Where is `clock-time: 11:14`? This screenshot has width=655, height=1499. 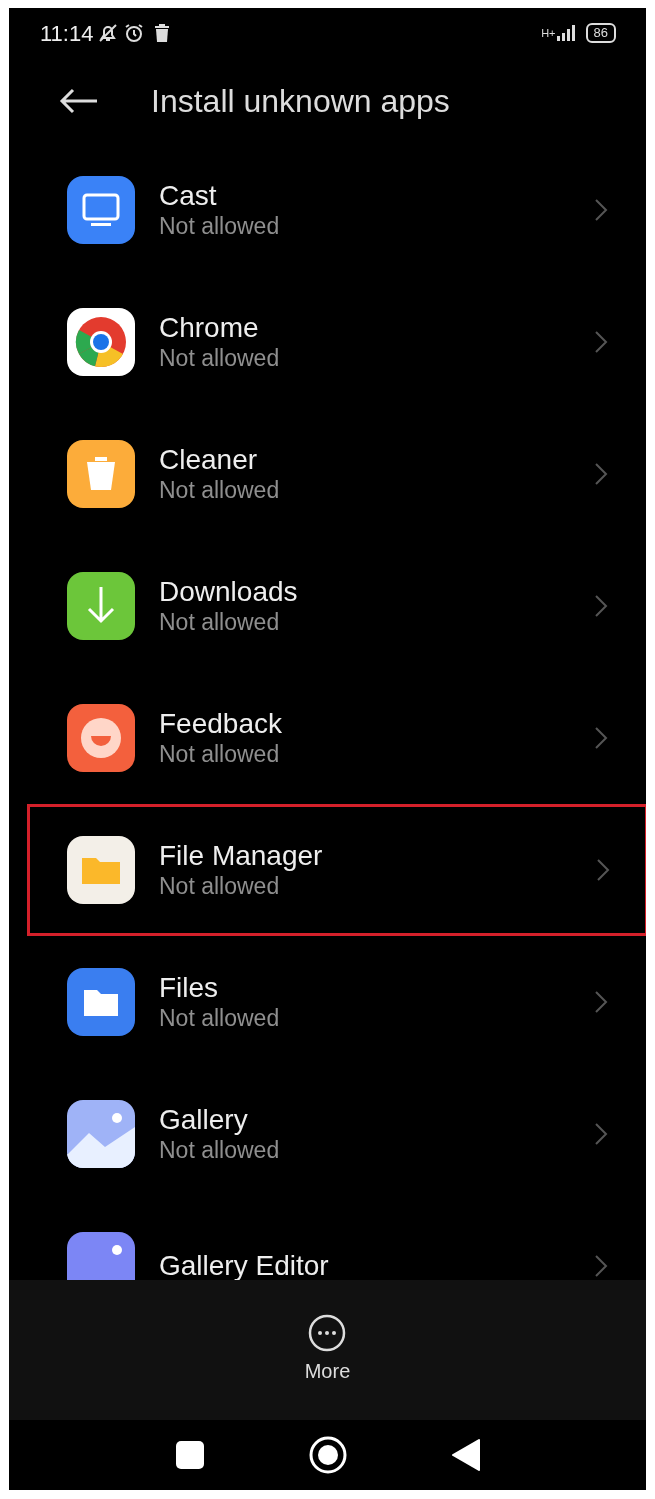
clock-time: 11:14 is located at coordinates (67, 33).